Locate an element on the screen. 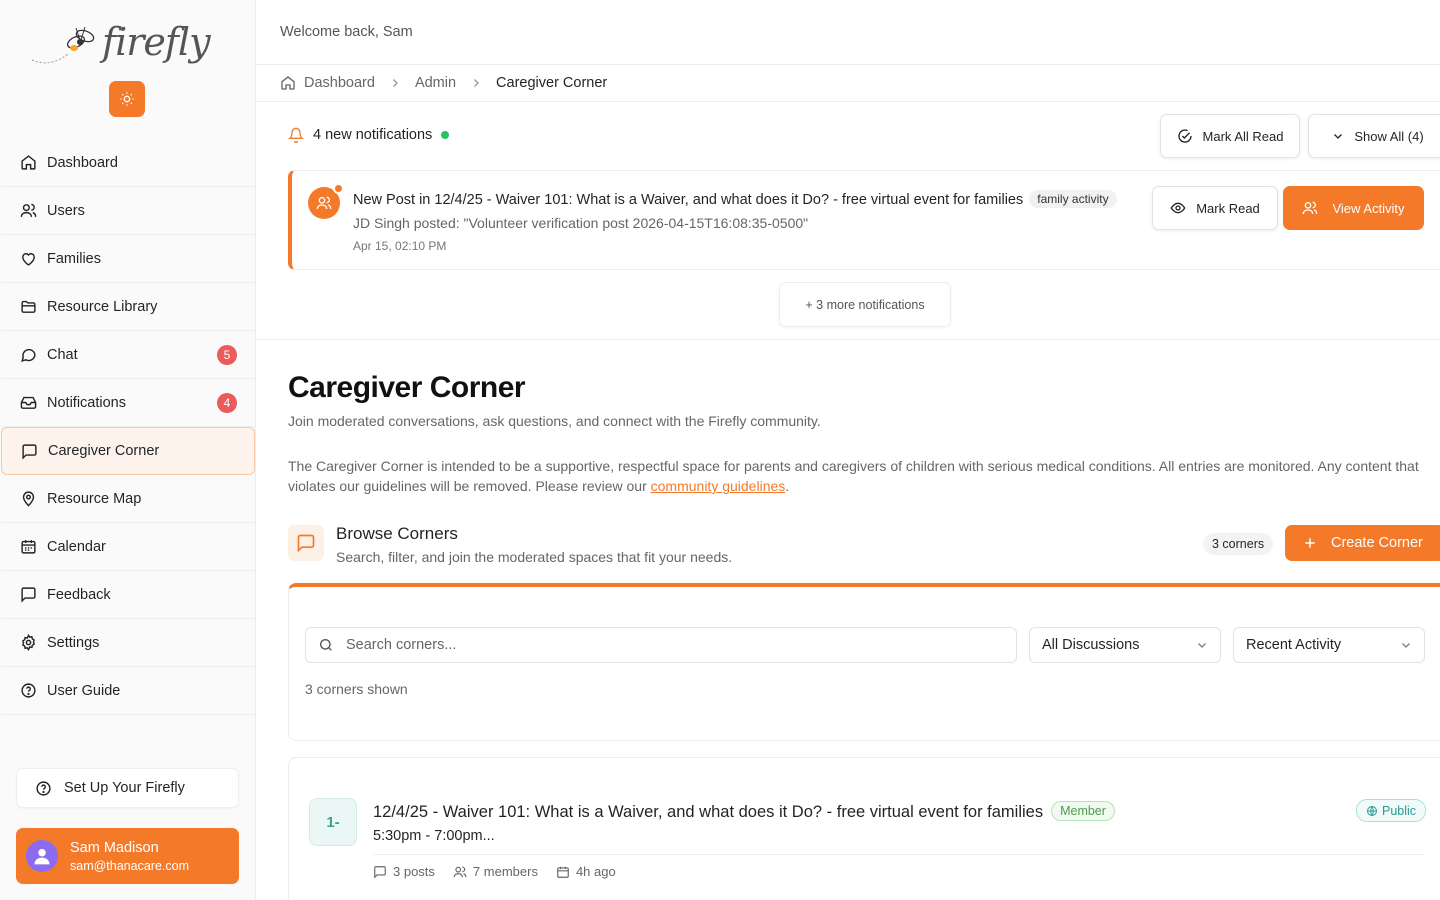 This screenshot has width=1440, height=900. breadcrumb-current: Caregiver Corner is located at coordinates (552, 83).